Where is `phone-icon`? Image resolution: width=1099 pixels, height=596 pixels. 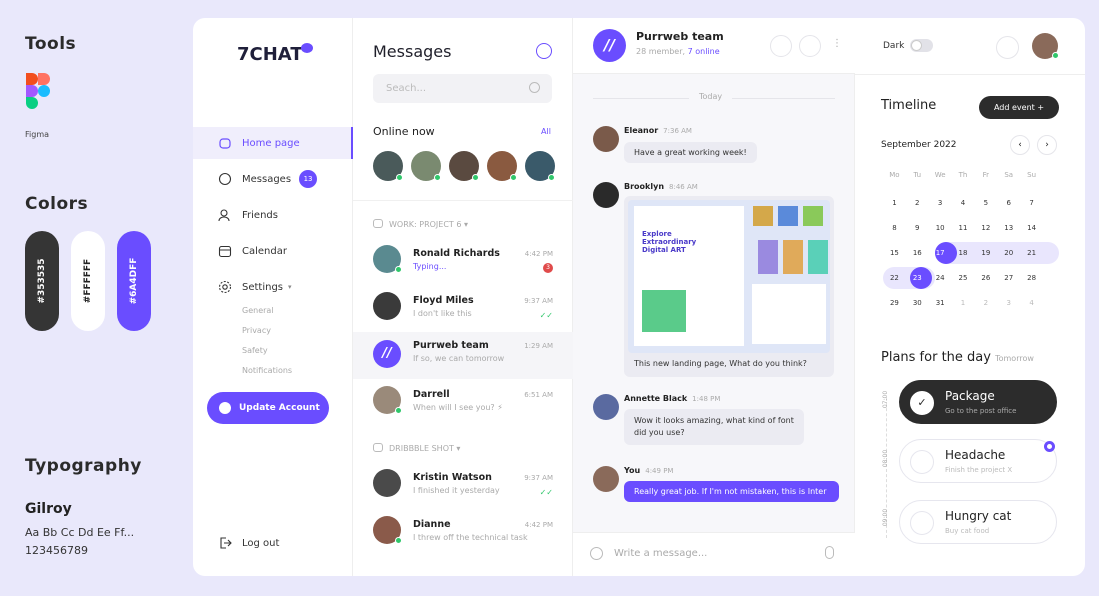 phone-icon is located at coordinates (810, 46).